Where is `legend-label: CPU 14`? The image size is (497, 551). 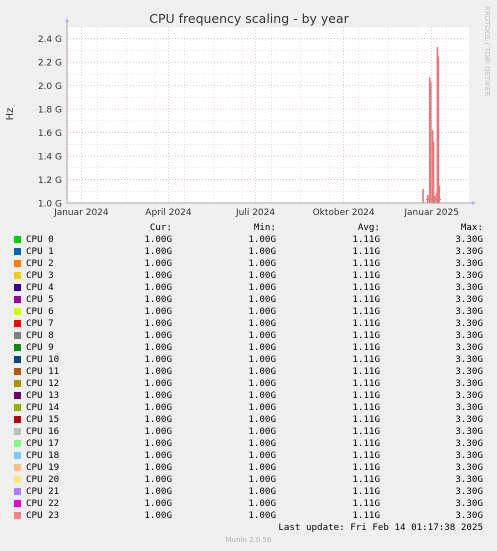 legend-label: CPU 14 is located at coordinates (43, 407).